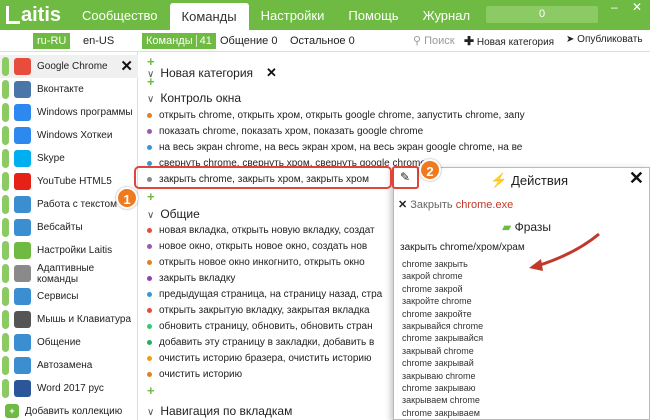 The width and height of the screenshot is (650, 420). I want to click on new-category-button: ✚ Новая категория, so click(509, 41).